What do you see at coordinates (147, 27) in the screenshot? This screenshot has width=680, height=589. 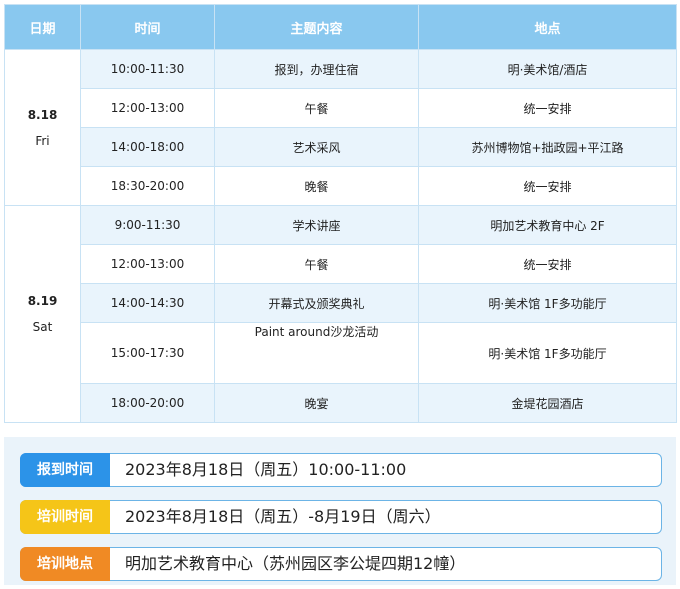 I see `header-time: 时间` at bounding box center [147, 27].